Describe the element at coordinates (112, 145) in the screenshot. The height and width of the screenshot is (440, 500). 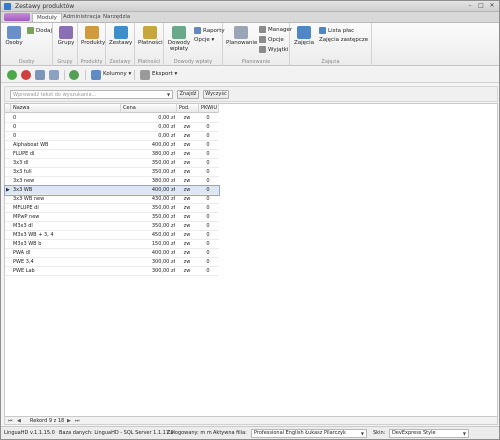
I see `table-row: Alphaboat WB 400,00 zł zw 0` at that location.